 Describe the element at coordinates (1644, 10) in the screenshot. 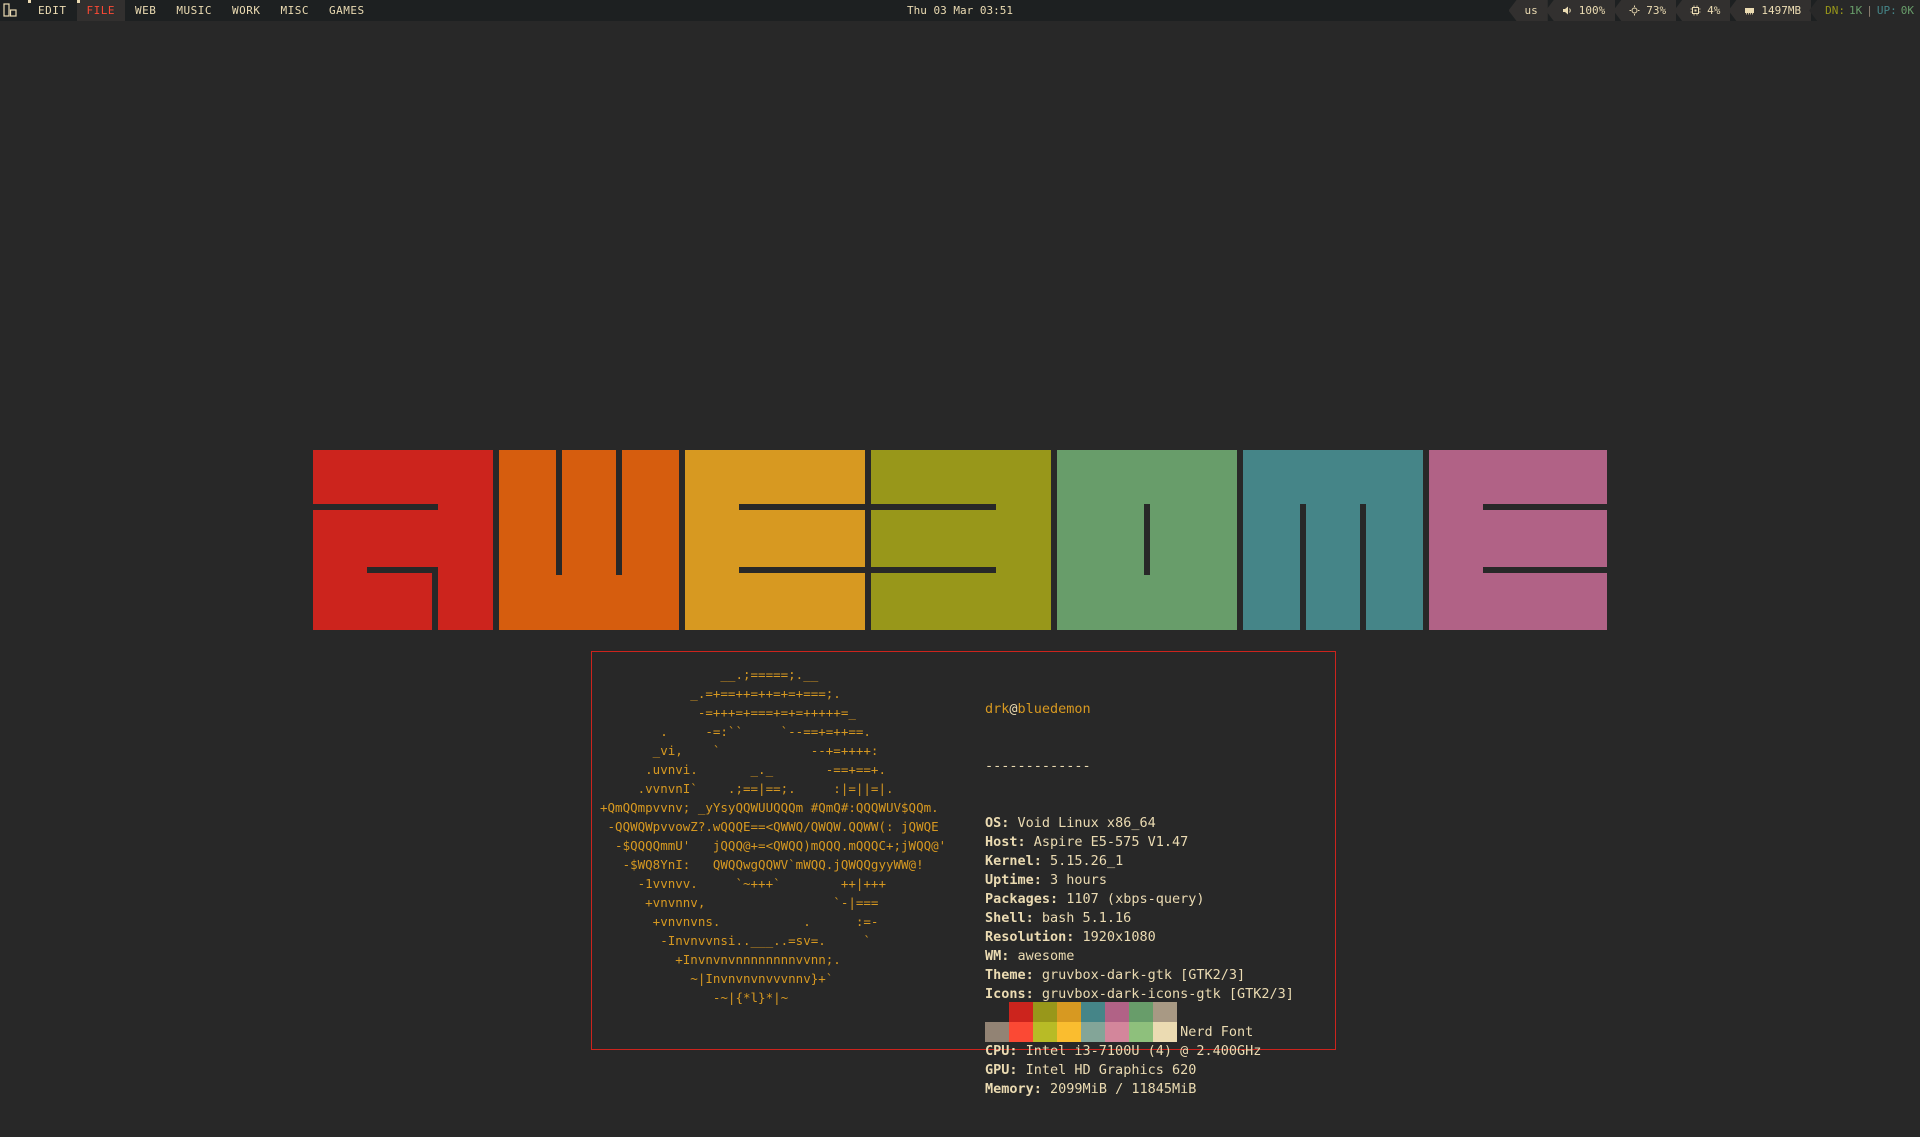

I see `brightness-widget: 73%` at that location.